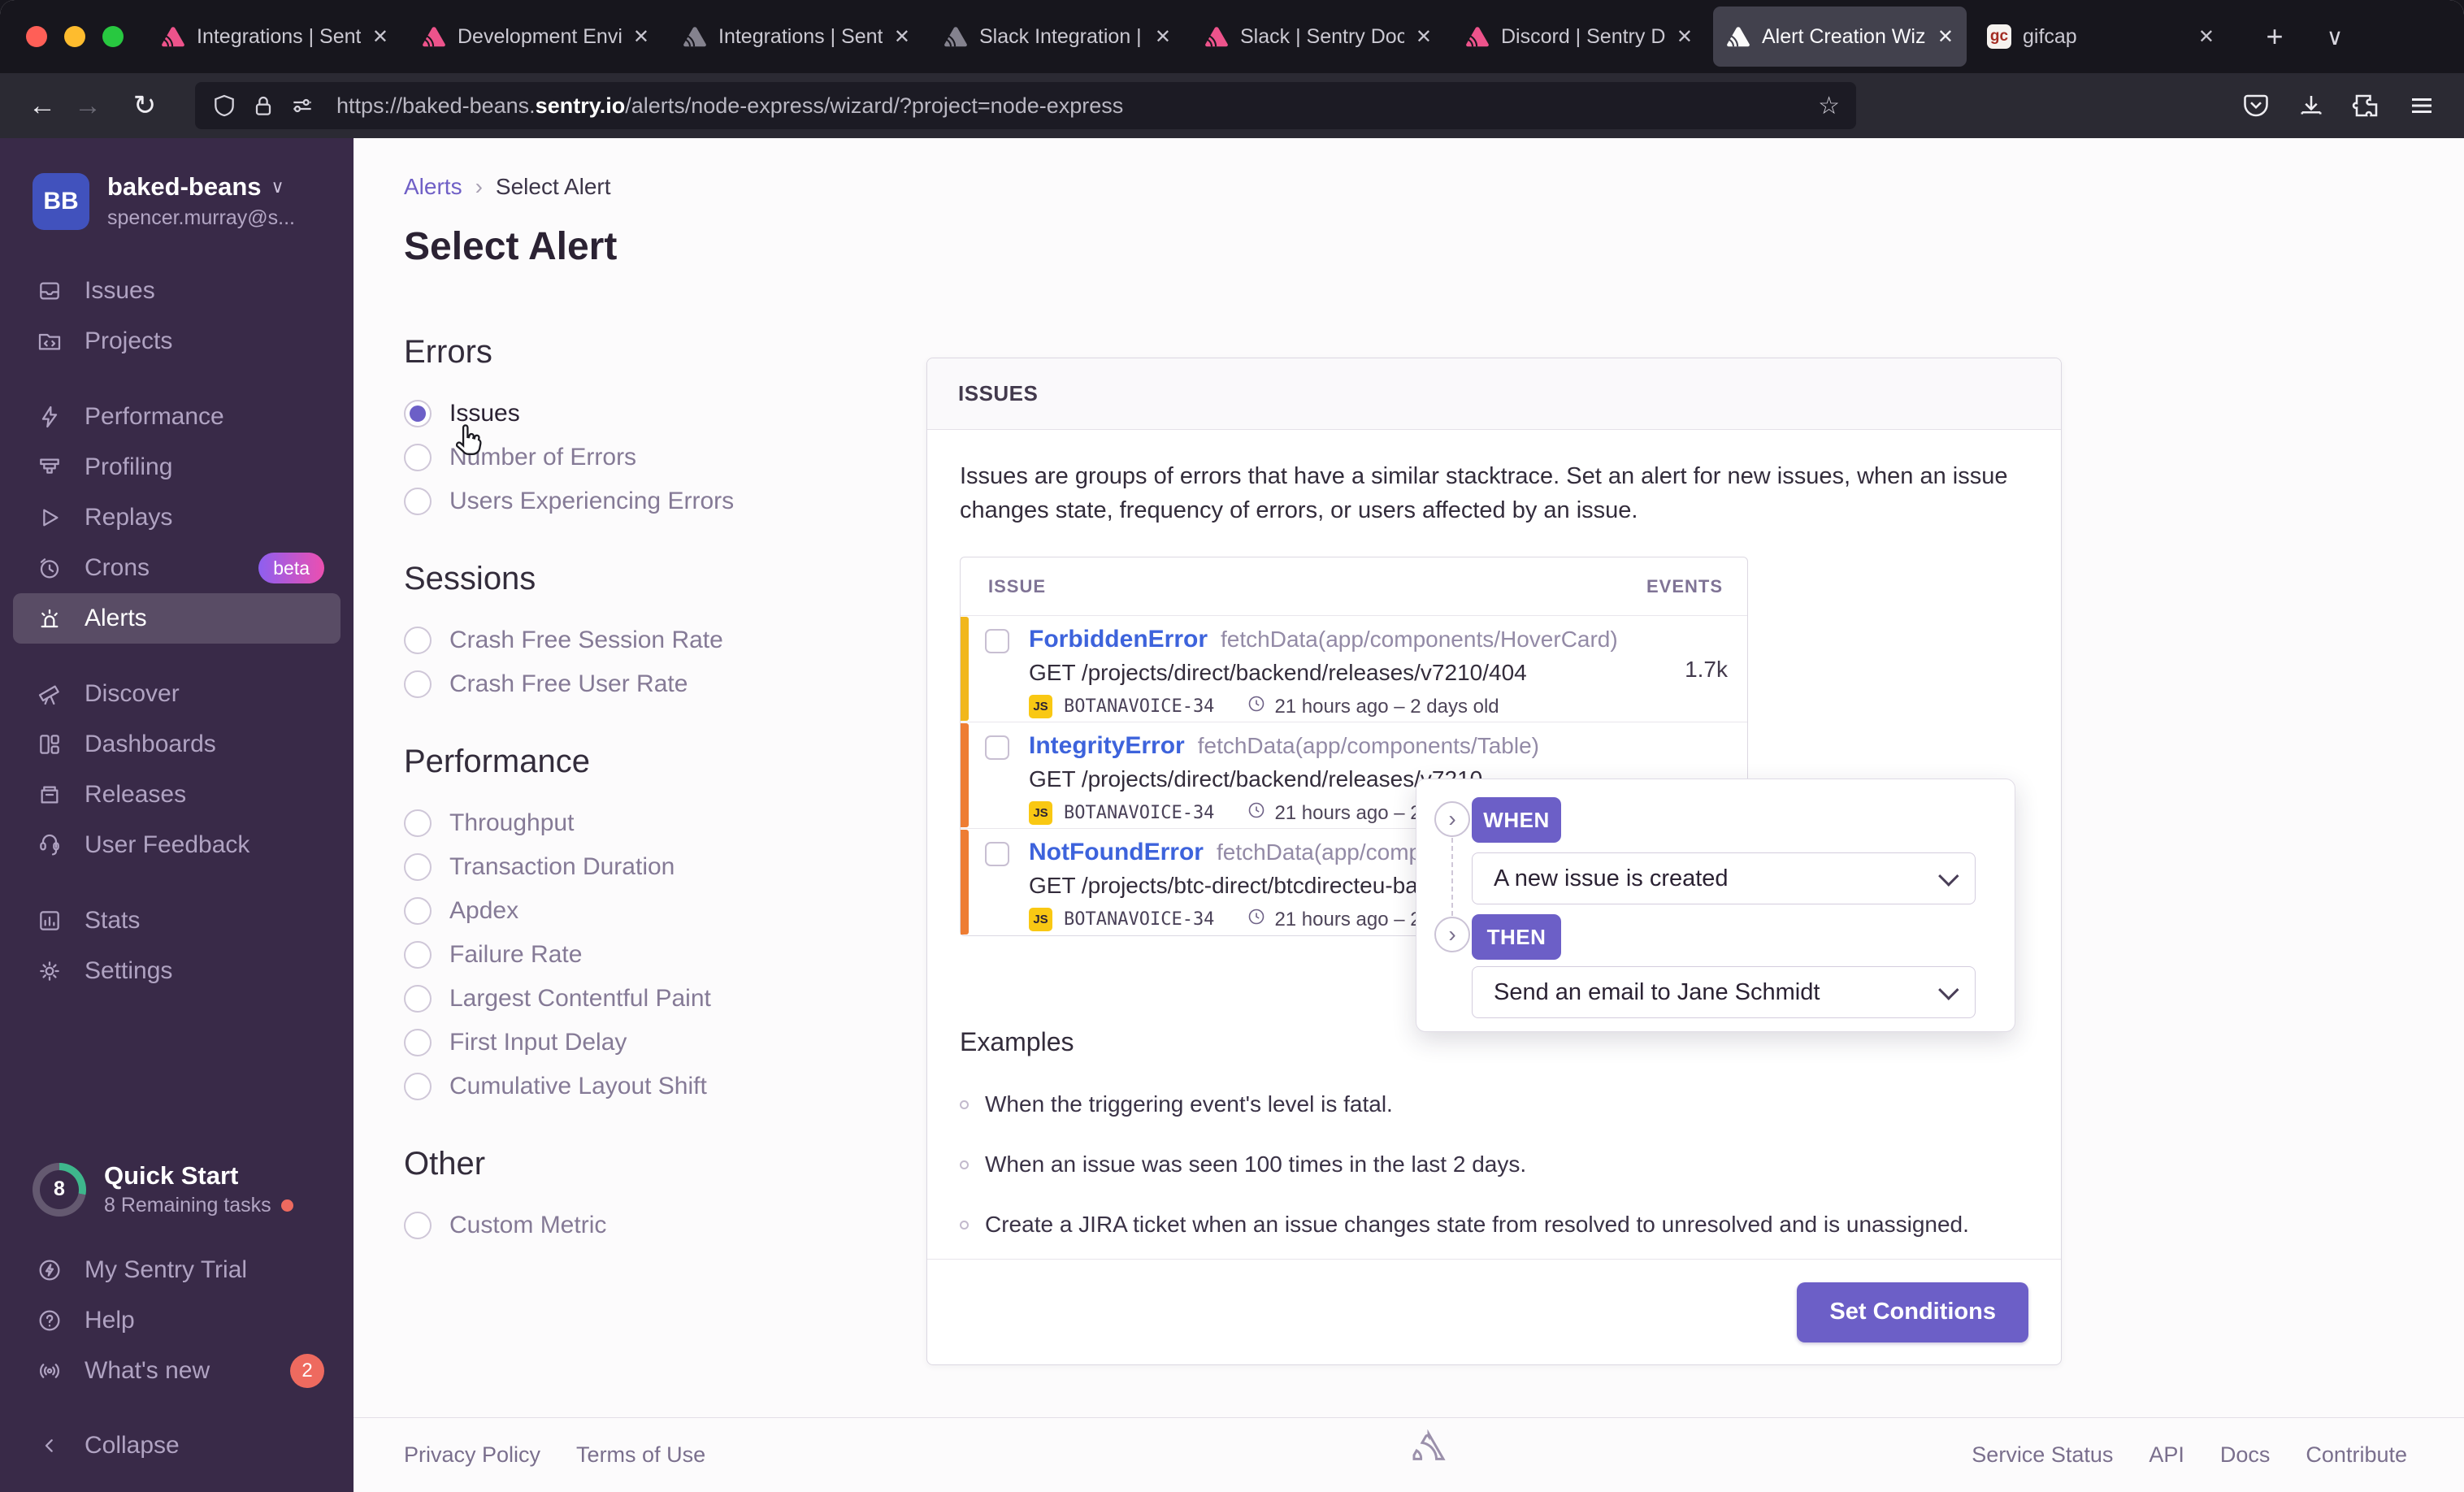 The height and width of the screenshot is (1492, 2464). Describe the element at coordinates (173, 37) in the screenshot. I see `sentry-logo-icon` at that location.